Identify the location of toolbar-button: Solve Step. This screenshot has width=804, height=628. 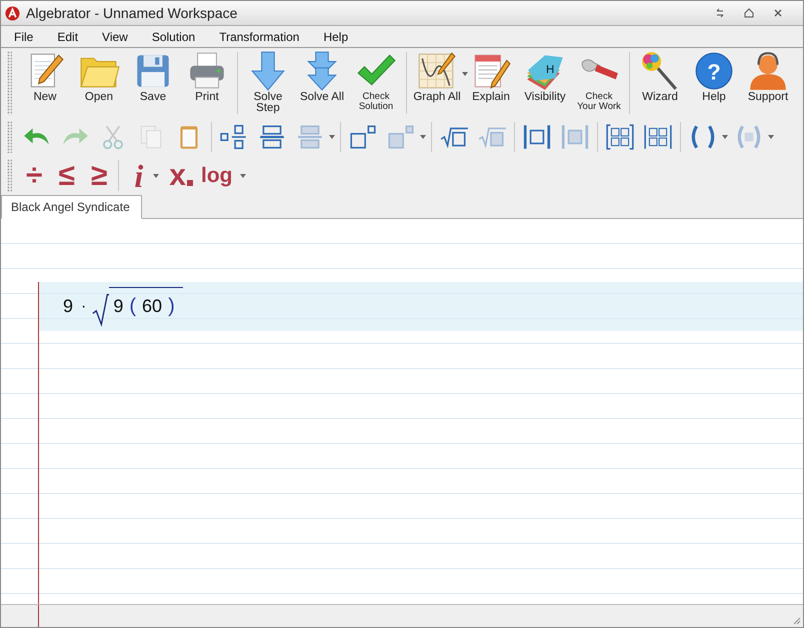
(268, 83).